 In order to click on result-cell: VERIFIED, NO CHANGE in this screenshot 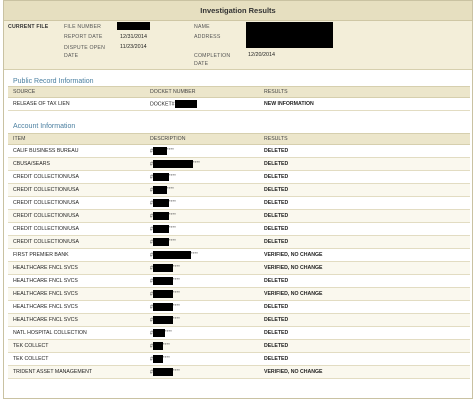, I will do `click(364, 372)`.